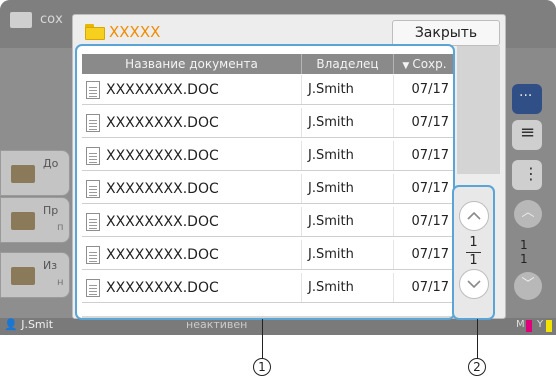 This screenshot has width=556, height=378. What do you see at coordinates (527, 99) in the screenshot?
I see `thumbnail-view-icon` at bounding box center [527, 99].